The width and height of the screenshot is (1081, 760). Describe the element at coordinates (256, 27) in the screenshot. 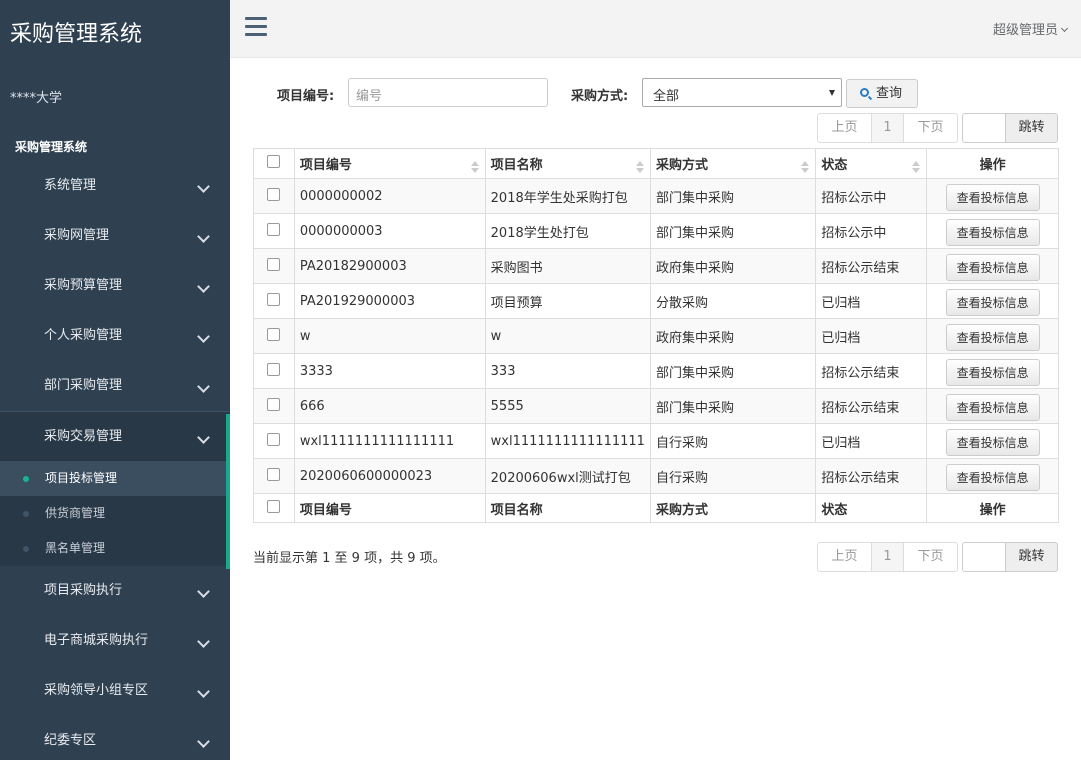

I see `menu-toggle-icon` at that location.